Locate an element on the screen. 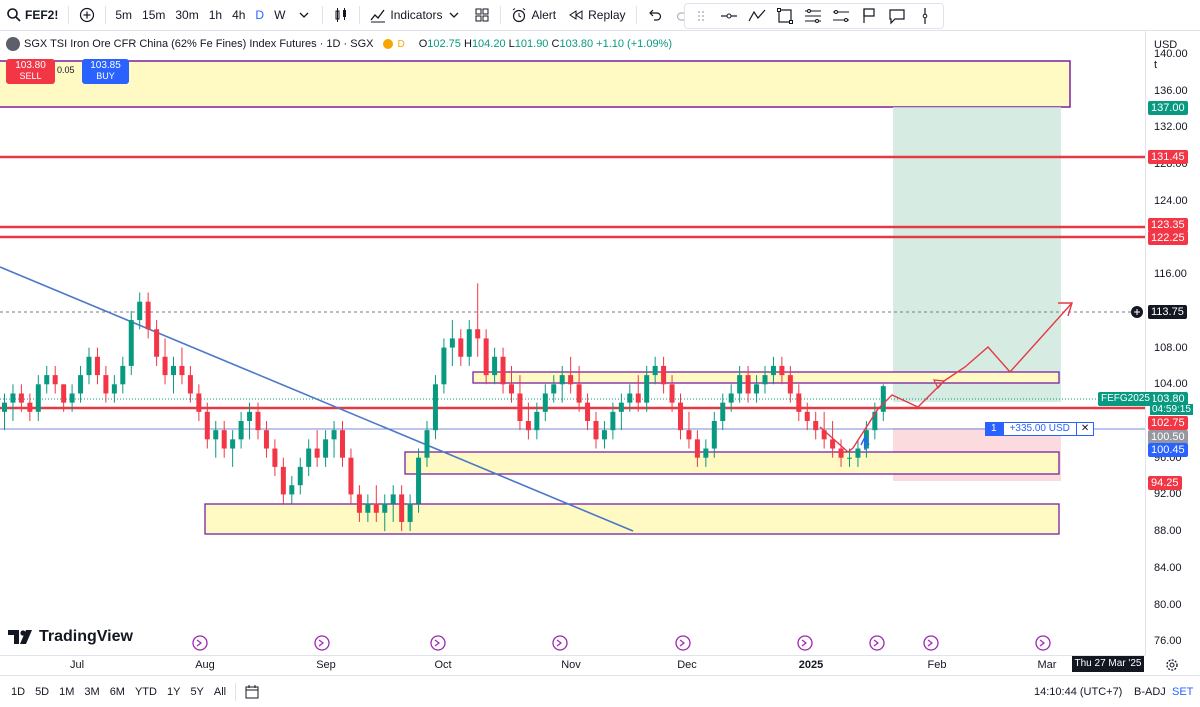 This screenshot has height=707, width=1200. range-1y: 1Y is located at coordinates (173, 692).